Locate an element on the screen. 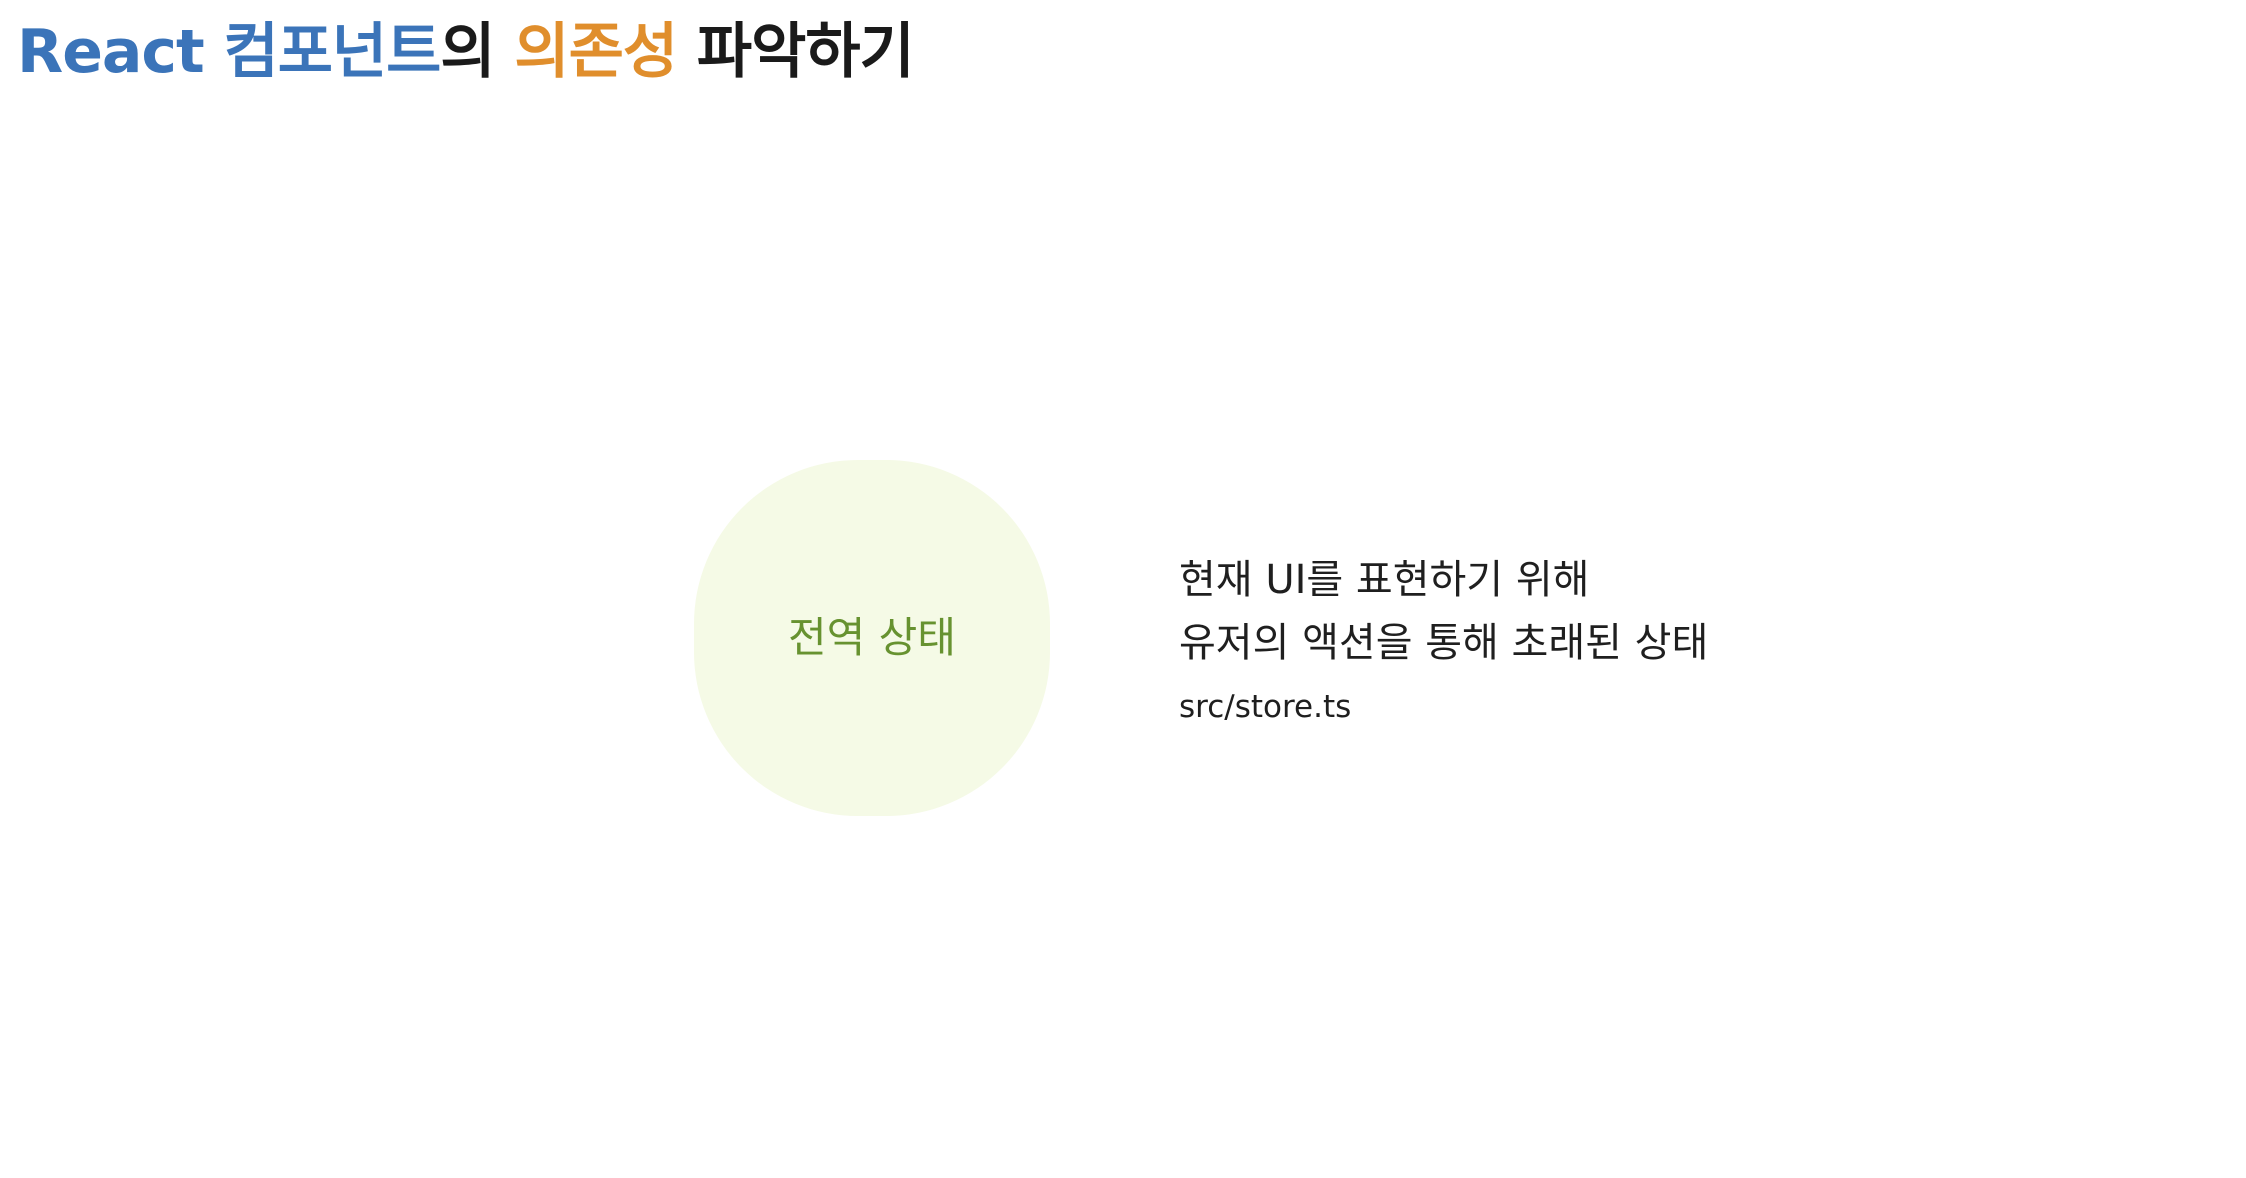 Image resolution: width=2246 pixels, height=1178 pixels. description-line-1: 현재 UI를 표현하기 위해 is located at coordinates (1384, 580).